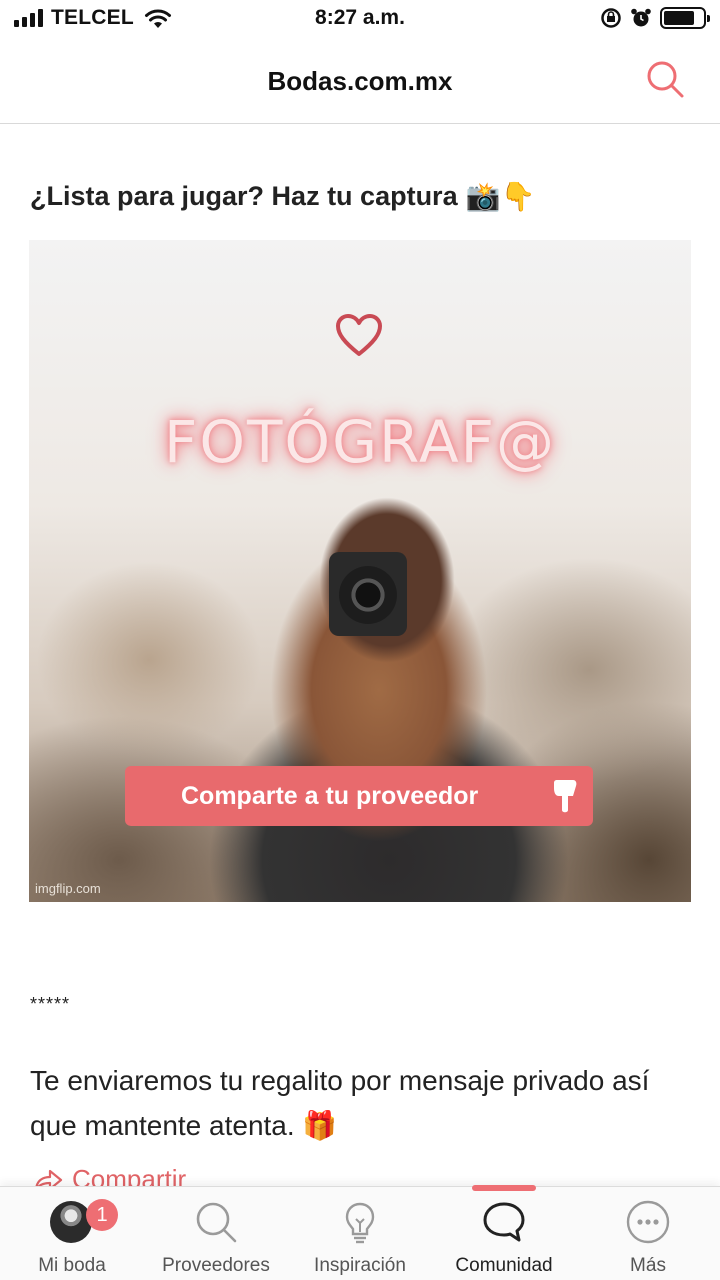 This screenshot has height=1280, width=720. Describe the element at coordinates (102, 1215) in the screenshot. I see `notification-badge: 1` at that location.